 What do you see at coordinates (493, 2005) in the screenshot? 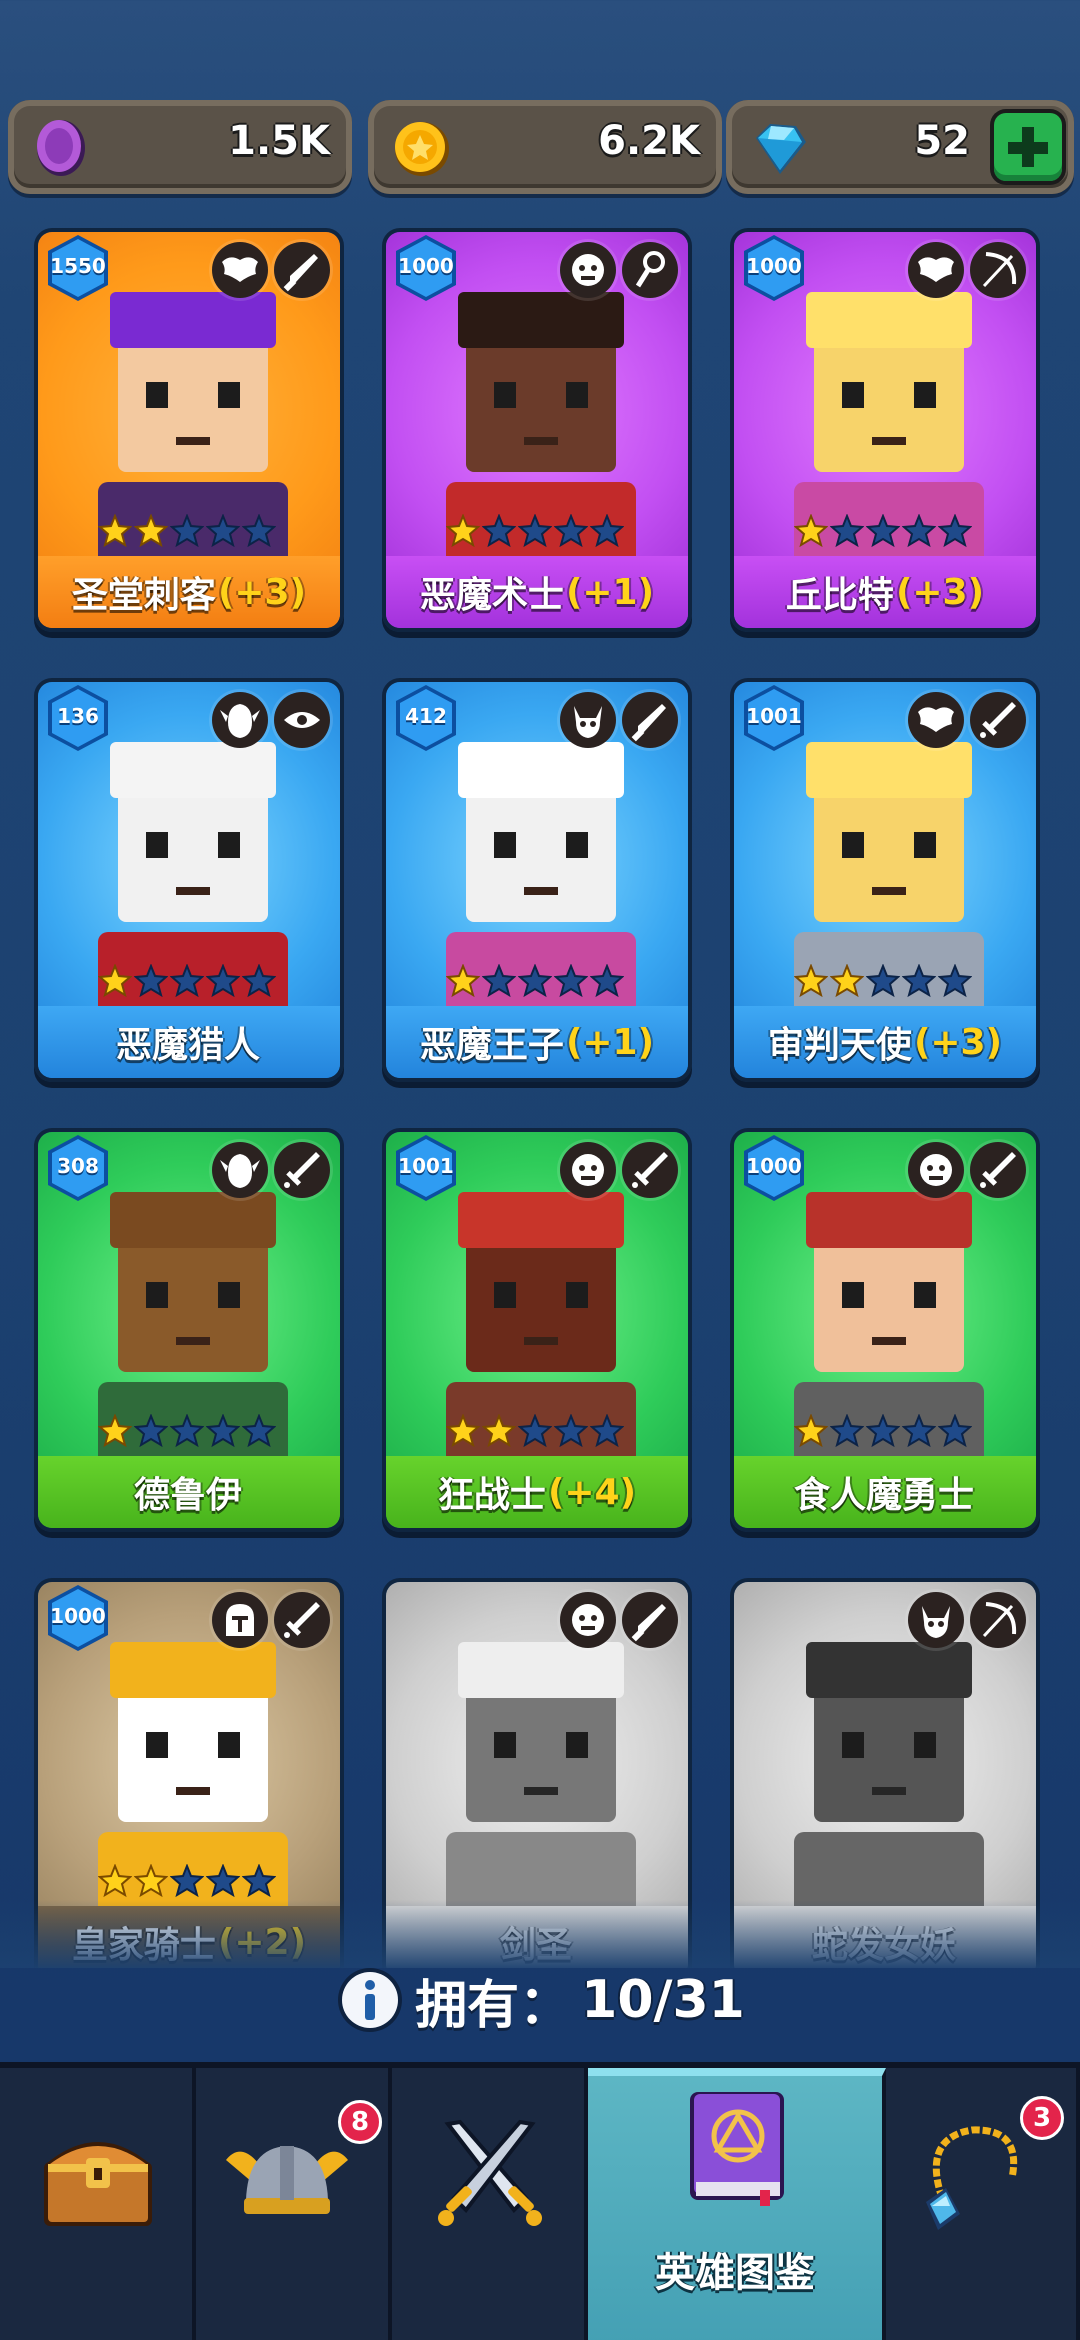
I see `owned-label: 拥有：` at bounding box center [493, 2005].